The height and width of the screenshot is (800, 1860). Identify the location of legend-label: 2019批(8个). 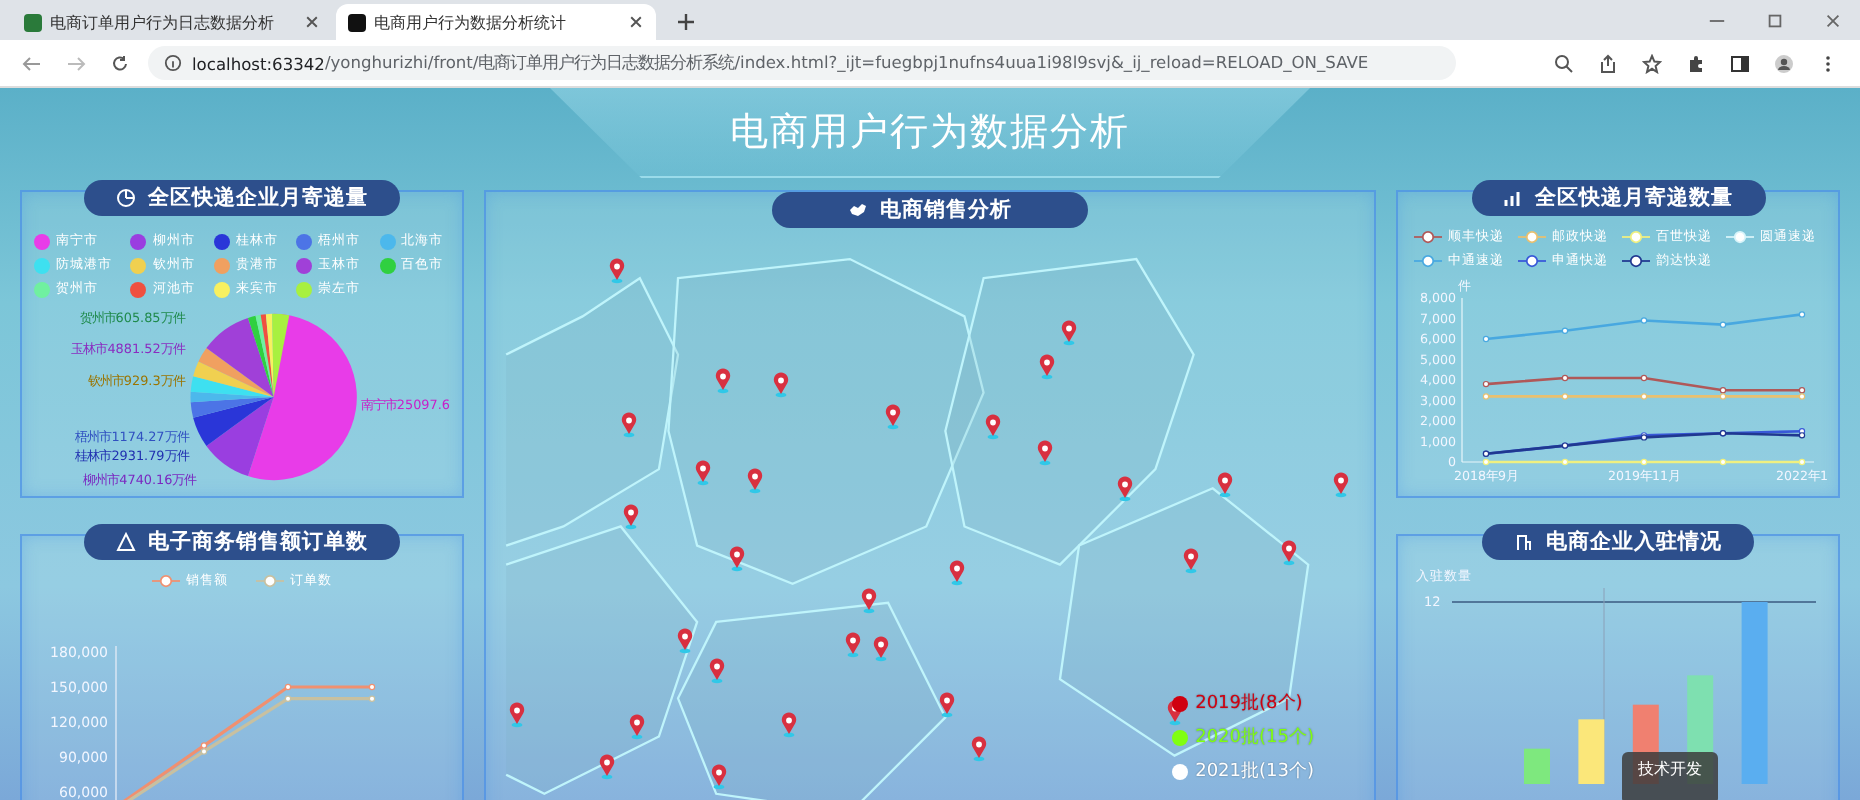
(1249, 703).